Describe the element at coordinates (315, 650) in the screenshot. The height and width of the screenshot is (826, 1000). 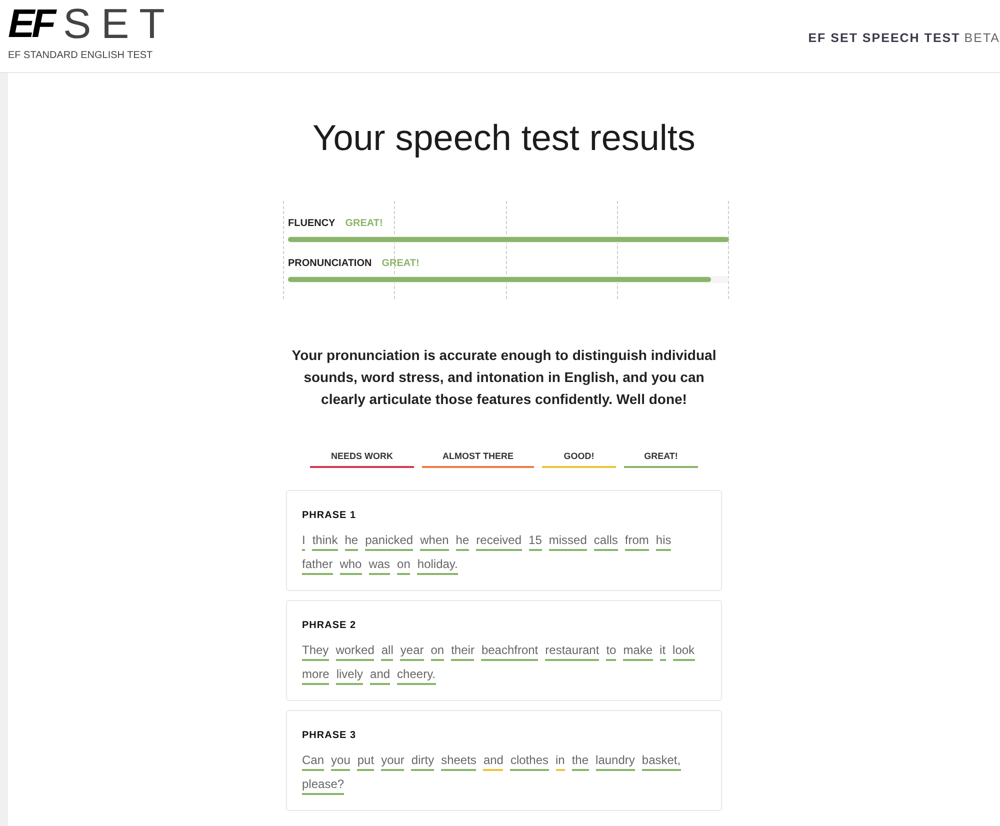
I see `phrase-word: They` at that location.